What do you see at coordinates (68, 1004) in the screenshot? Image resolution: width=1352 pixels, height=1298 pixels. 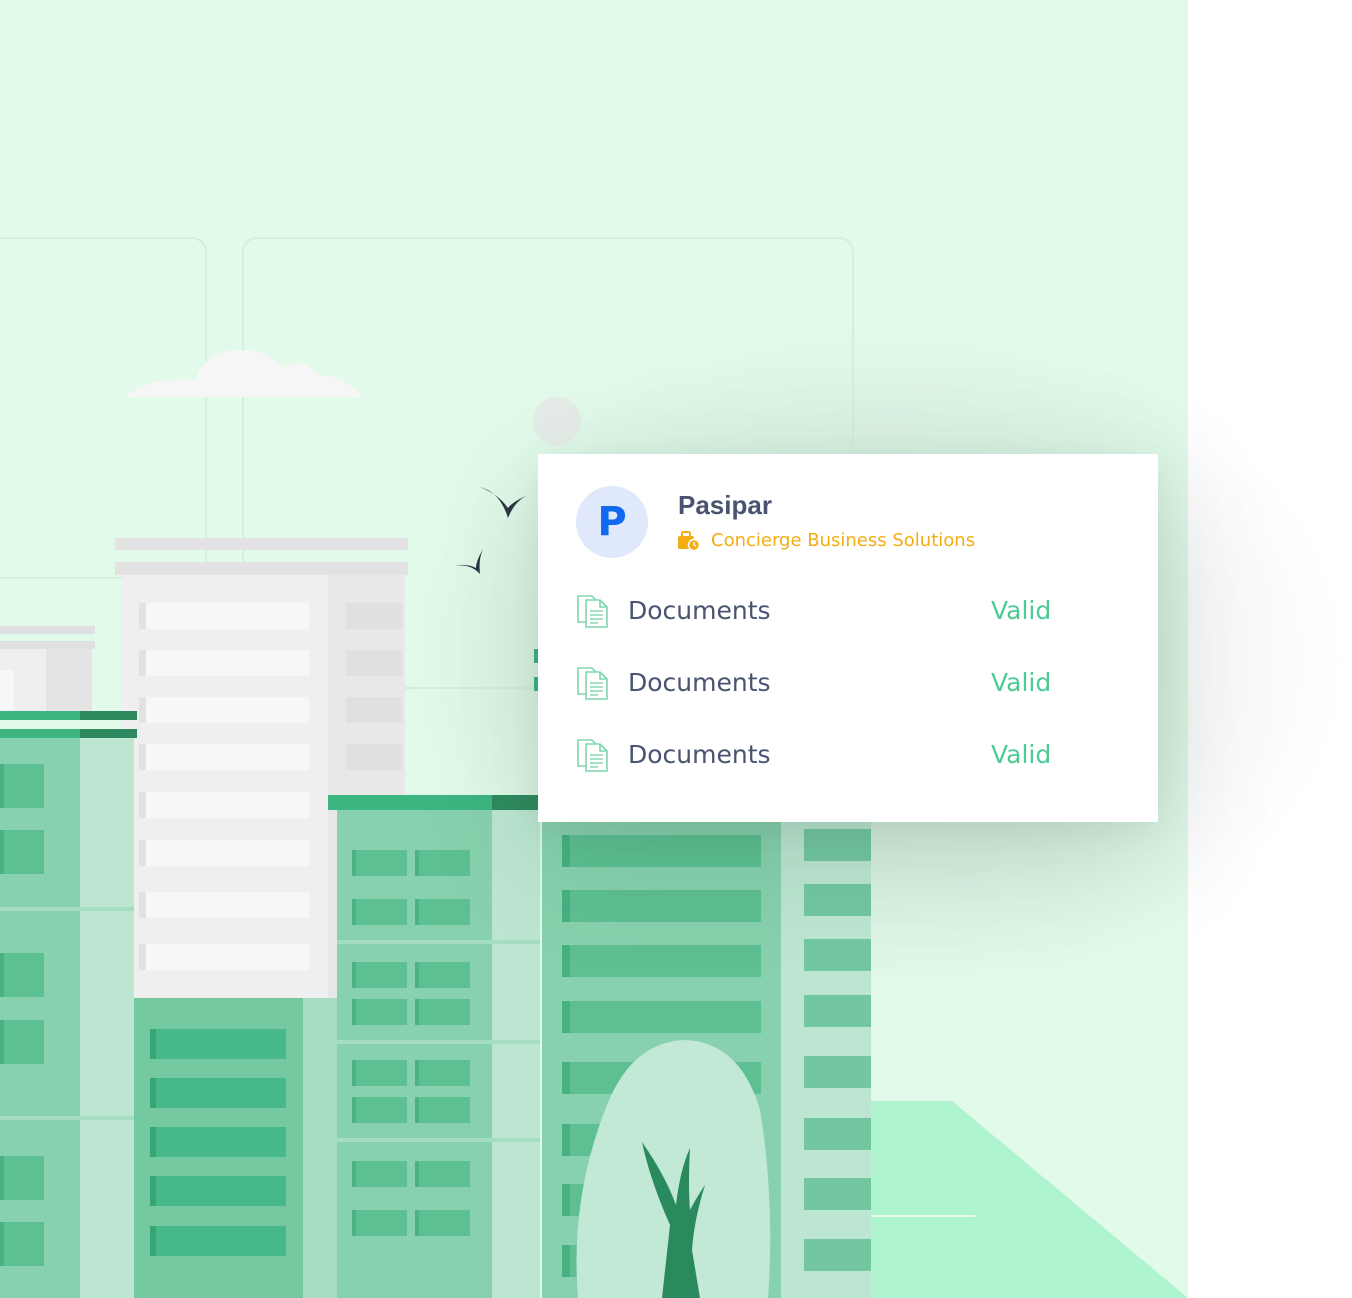 I see `green-building-left` at bounding box center [68, 1004].